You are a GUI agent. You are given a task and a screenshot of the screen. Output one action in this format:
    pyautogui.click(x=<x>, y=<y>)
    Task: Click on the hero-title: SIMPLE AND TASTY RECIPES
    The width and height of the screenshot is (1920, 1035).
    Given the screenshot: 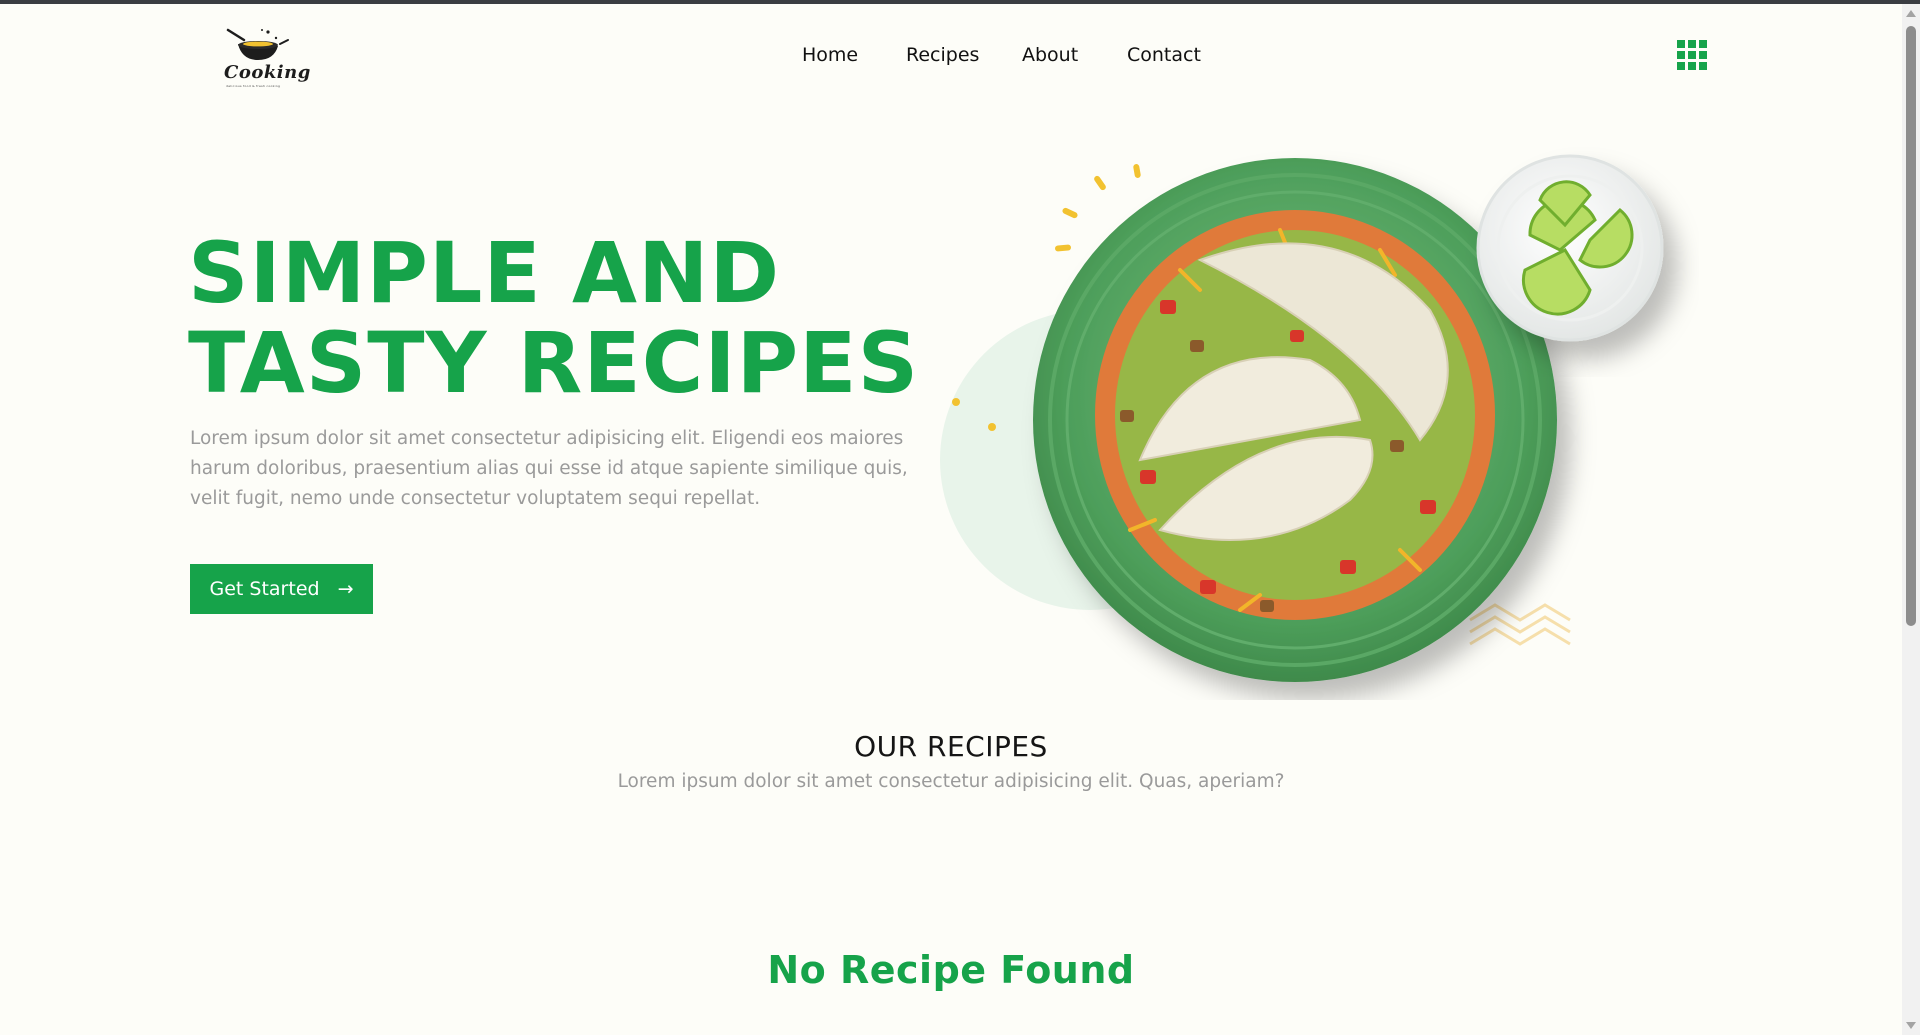 What is the action you would take?
    pyautogui.click(x=588, y=318)
    